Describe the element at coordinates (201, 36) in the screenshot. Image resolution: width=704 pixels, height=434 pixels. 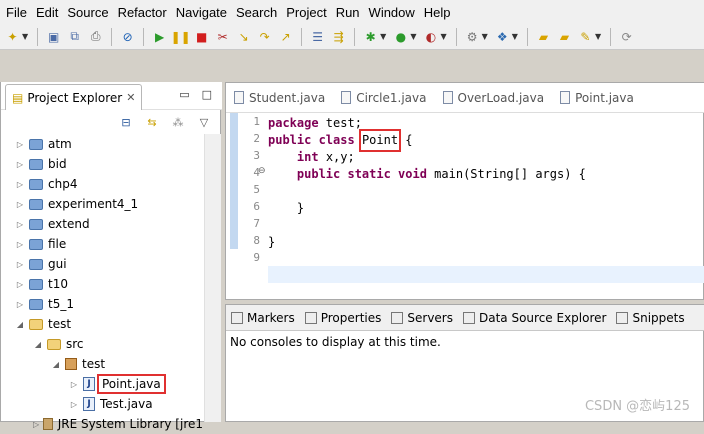
I see `terminate-icon: ■` at that location.